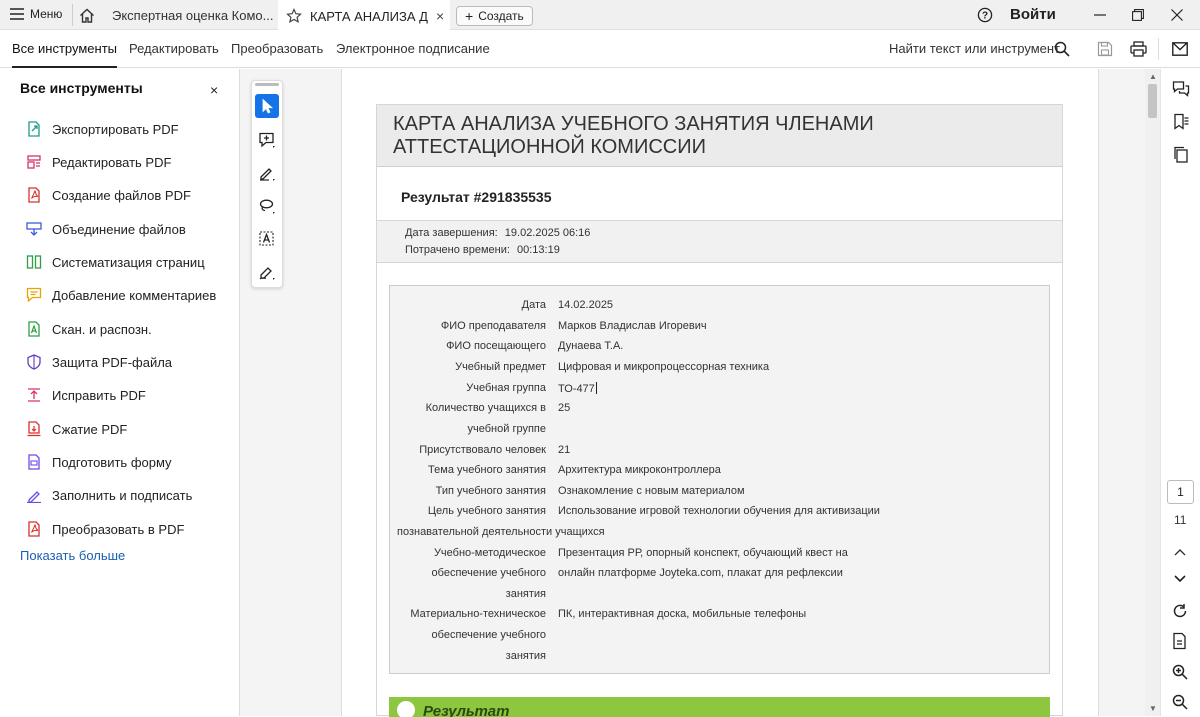 Image resolution: width=1200 pixels, height=717 pixels. I want to click on group-value: ТО-477, so click(577, 388).